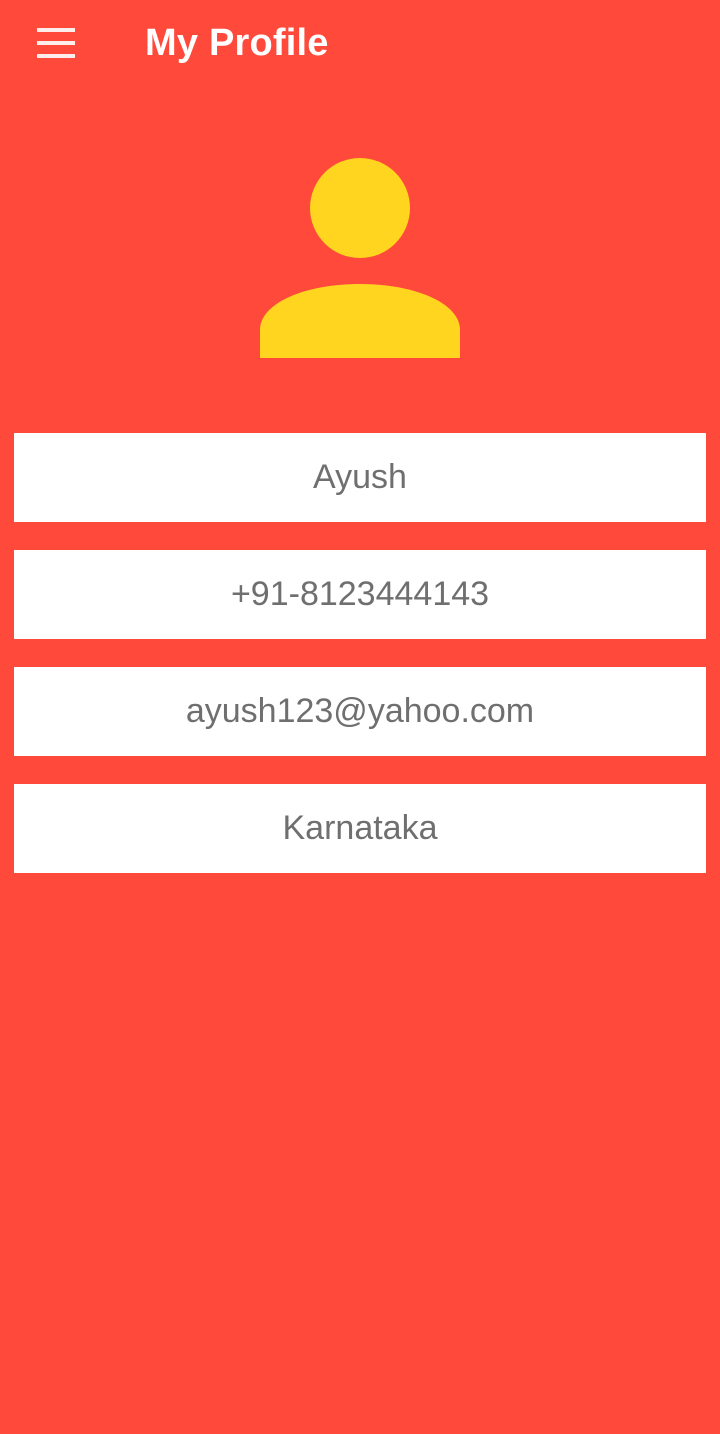 This screenshot has width=720, height=1434. I want to click on menu-button, so click(56, 44).